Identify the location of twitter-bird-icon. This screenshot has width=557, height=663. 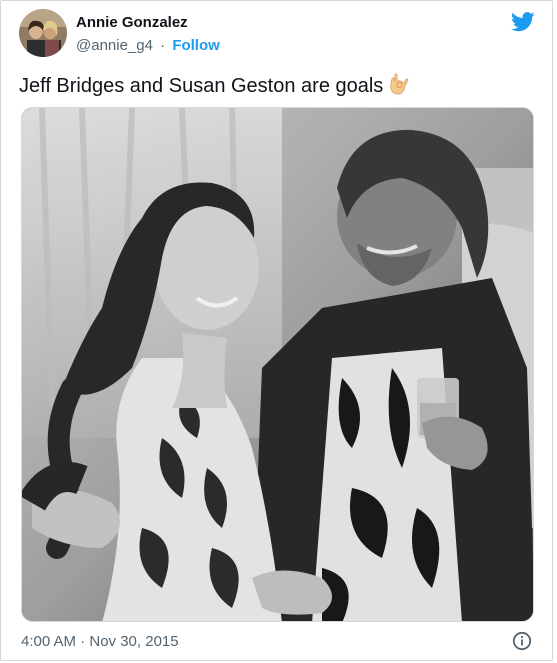
(523, 22).